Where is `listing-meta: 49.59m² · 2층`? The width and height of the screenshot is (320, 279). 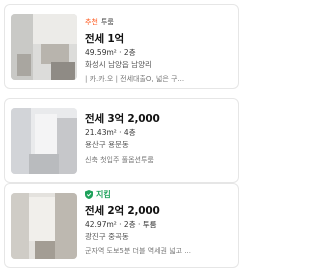 listing-meta: 49.59m² · 2층 is located at coordinates (110, 52).